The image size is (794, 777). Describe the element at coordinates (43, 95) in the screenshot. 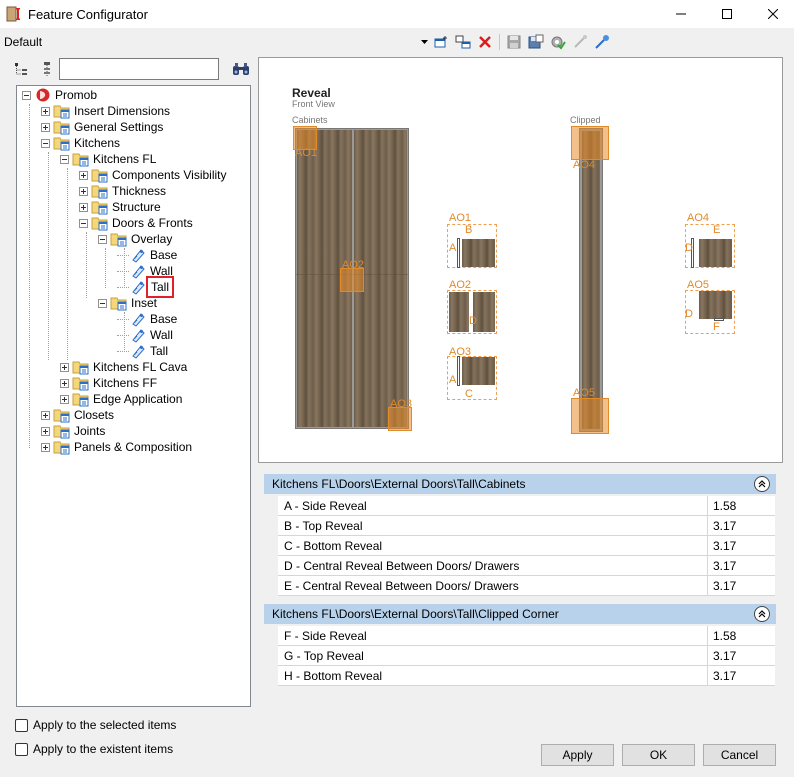

I see `promob-logo-icon` at that location.